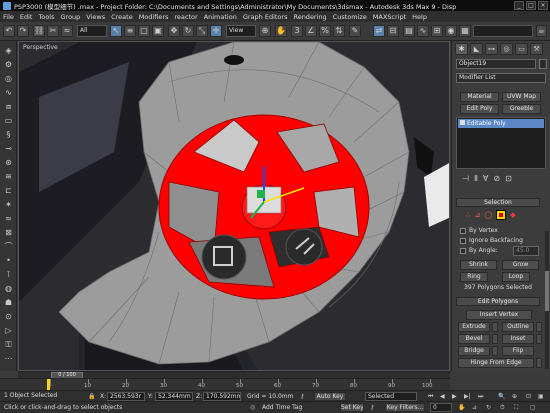 This screenshot has height=413, width=550. Describe the element at coordinates (419, 17) in the screenshot. I see `menu-help: Help` at that location.